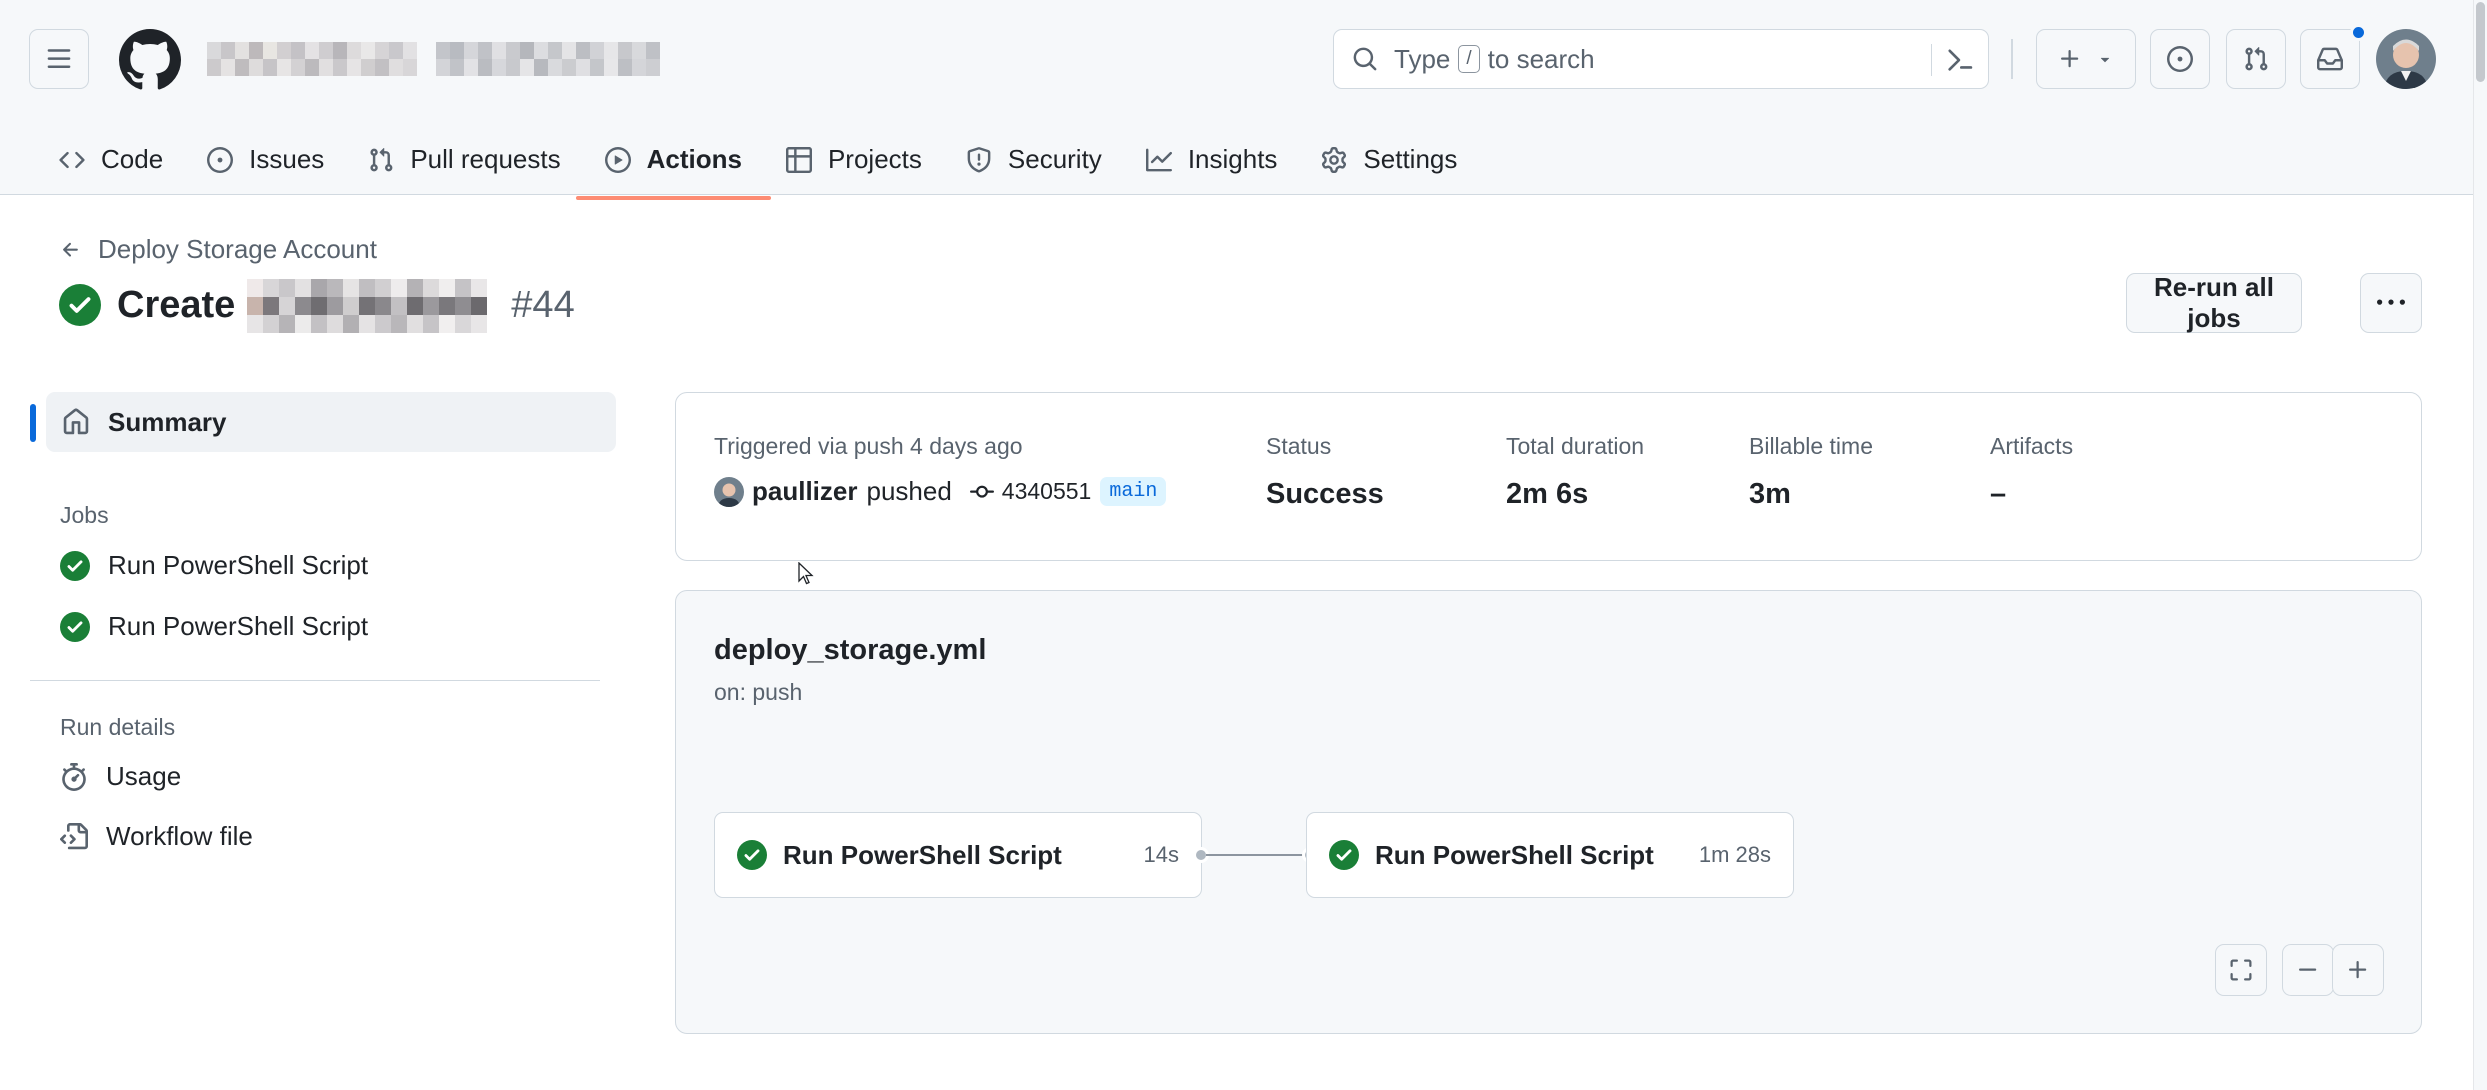 The height and width of the screenshot is (1090, 2487). Describe the element at coordinates (806, 573) in the screenshot. I see `mouse-cursor-icon` at that location.